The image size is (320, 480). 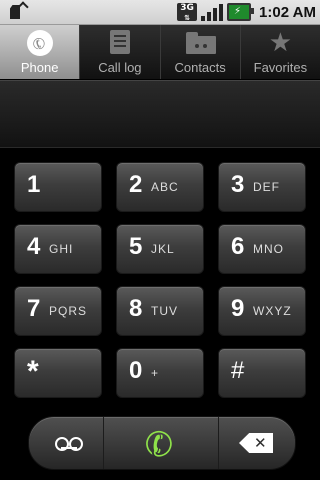 I want to click on key-star: *, so click(x=58, y=373).